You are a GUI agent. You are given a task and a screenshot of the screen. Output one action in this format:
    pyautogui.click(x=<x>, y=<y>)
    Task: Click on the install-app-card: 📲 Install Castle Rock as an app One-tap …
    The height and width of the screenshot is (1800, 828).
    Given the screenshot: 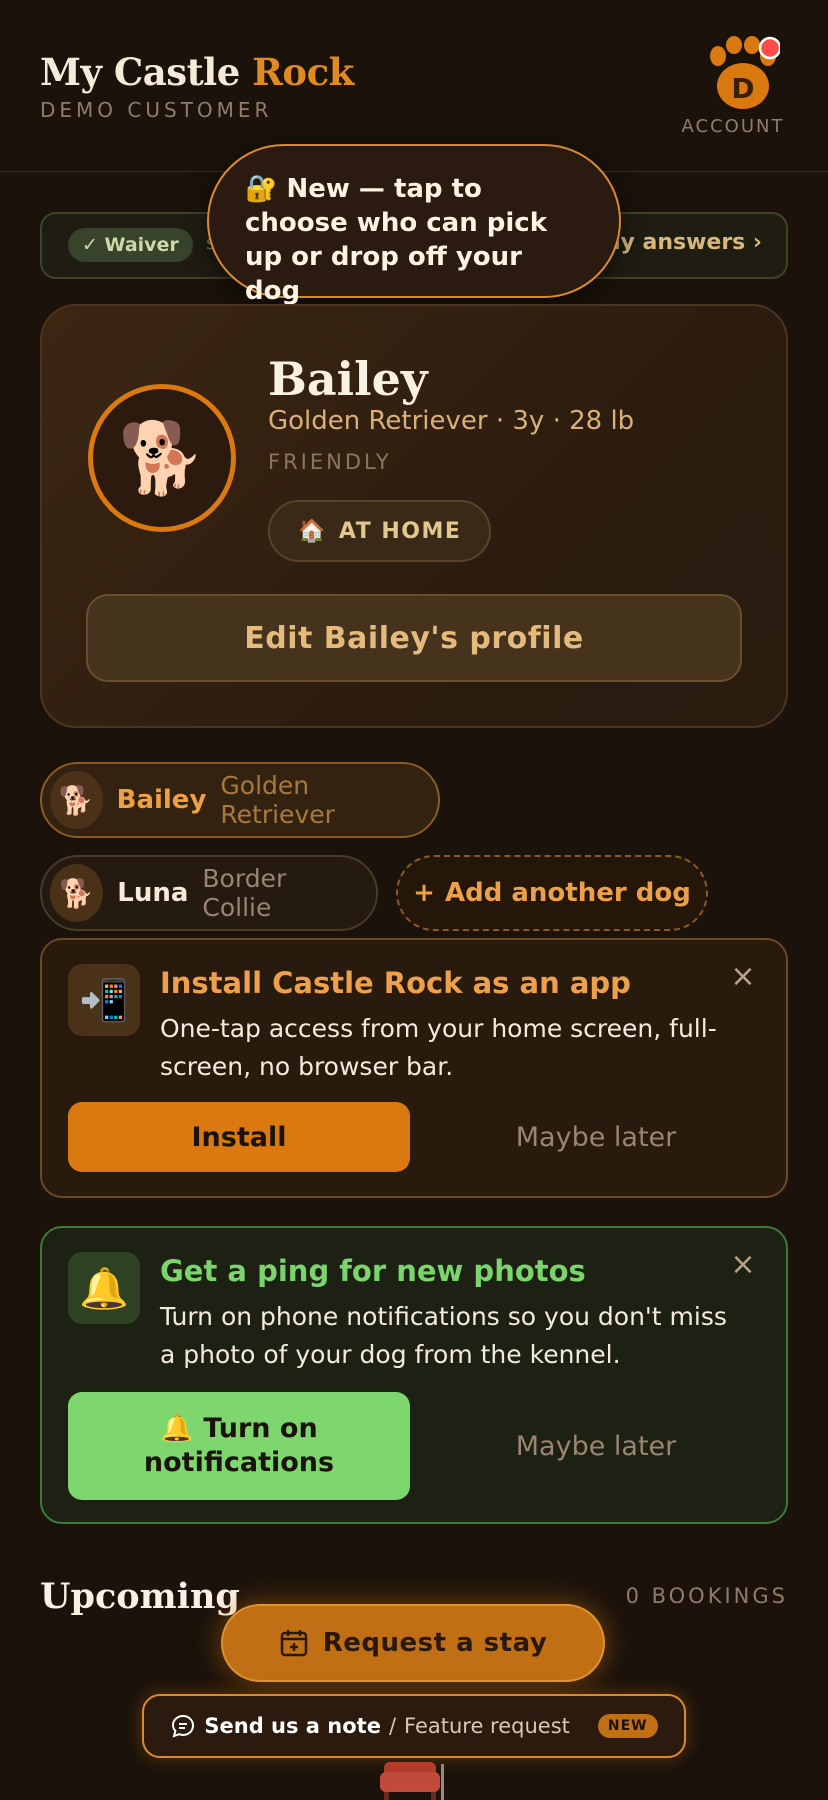 What is the action you would take?
    pyautogui.click(x=414, y=1068)
    